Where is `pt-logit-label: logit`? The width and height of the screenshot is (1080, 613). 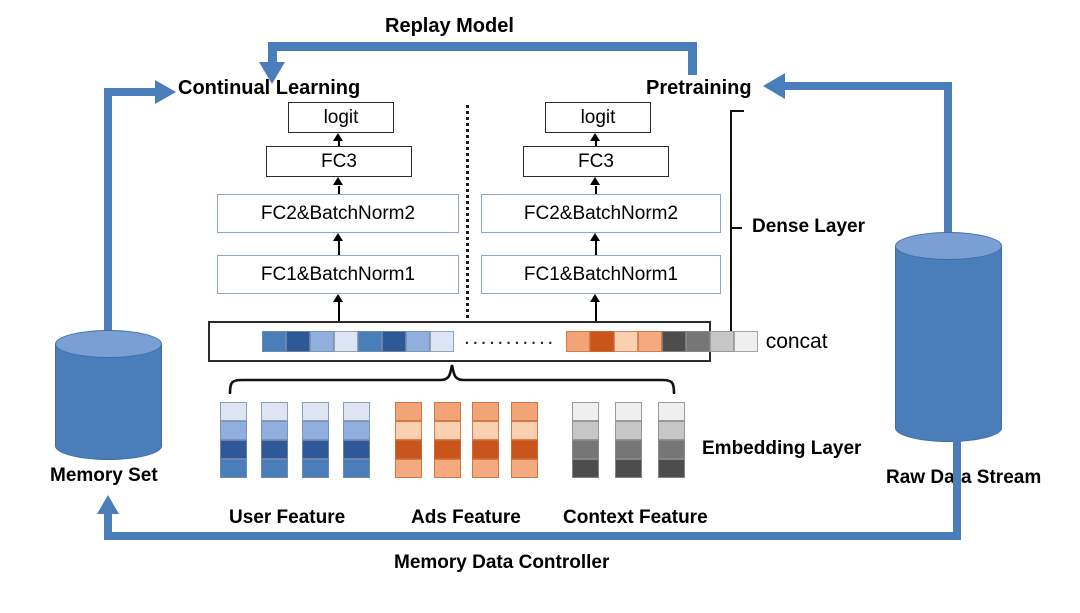 pt-logit-label: logit is located at coordinates (598, 117).